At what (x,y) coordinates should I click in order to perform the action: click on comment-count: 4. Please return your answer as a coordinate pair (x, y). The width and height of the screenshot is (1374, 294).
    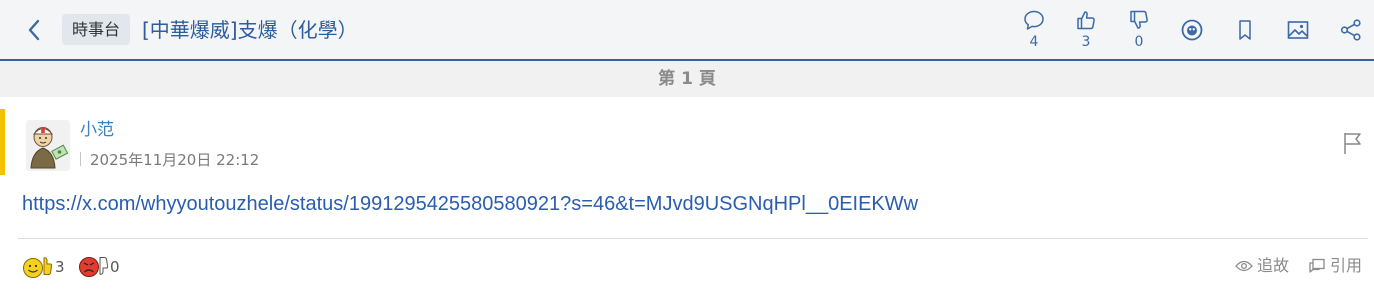
    Looking at the image, I should click on (1034, 42).